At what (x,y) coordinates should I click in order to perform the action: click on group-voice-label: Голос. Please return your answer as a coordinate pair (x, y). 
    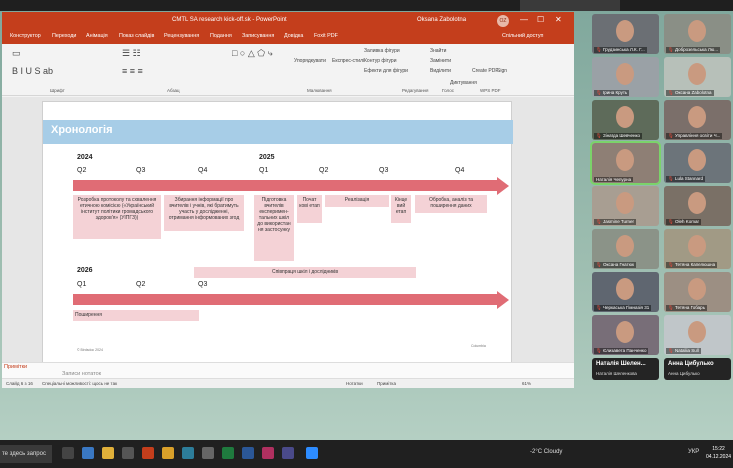
    Looking at the image, I should click on (448, 90).